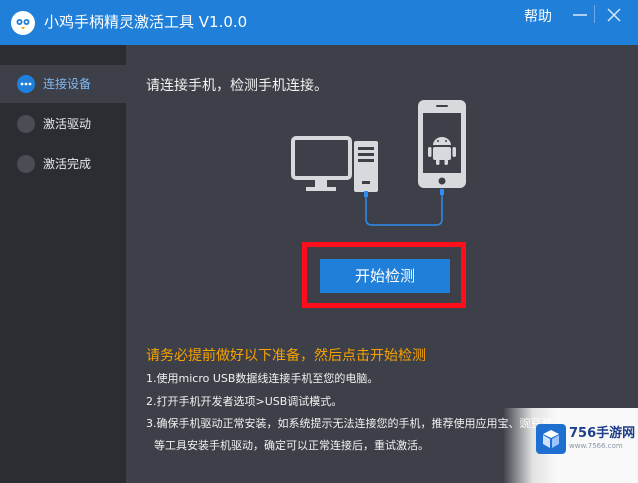 The image size is (638, 483). What do you see at coordinates (244, 401) in the screenshot?
I see `step-2-text: 2.打开手机开发者选项>USB调试模式。` at bounding box center [244, 401].